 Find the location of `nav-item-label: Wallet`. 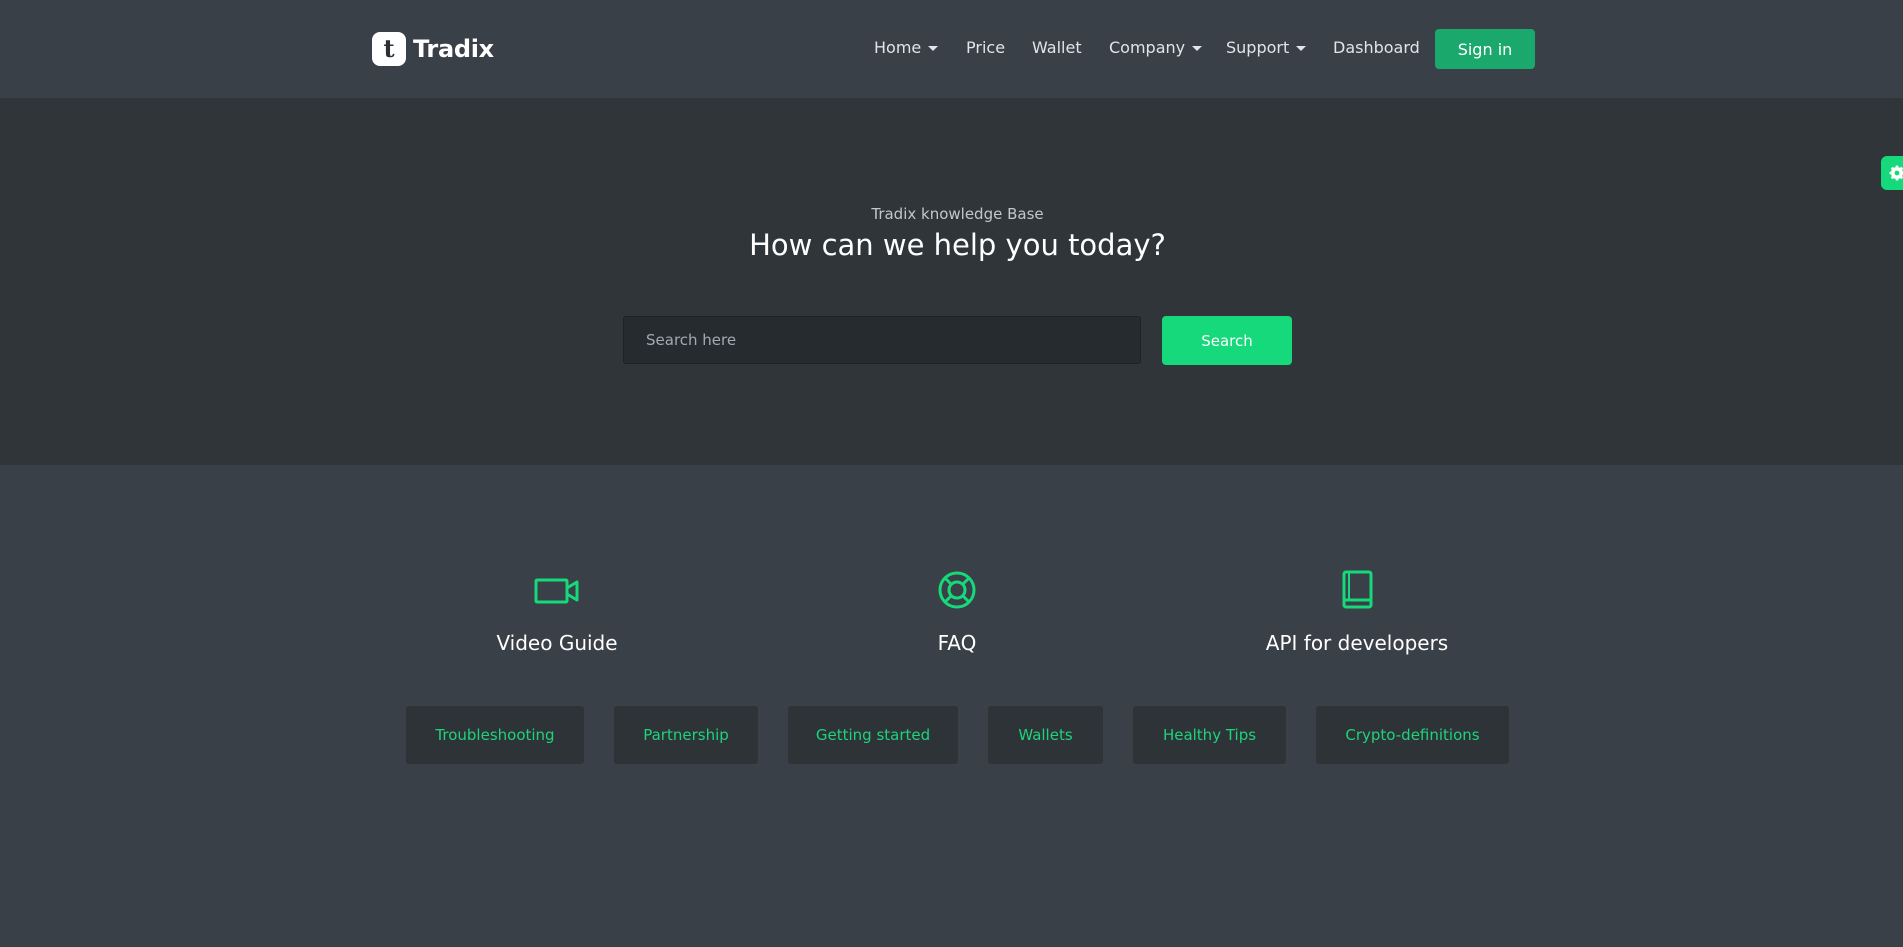

nav-item-label: Wallet is located at coordinates (1057, 47).